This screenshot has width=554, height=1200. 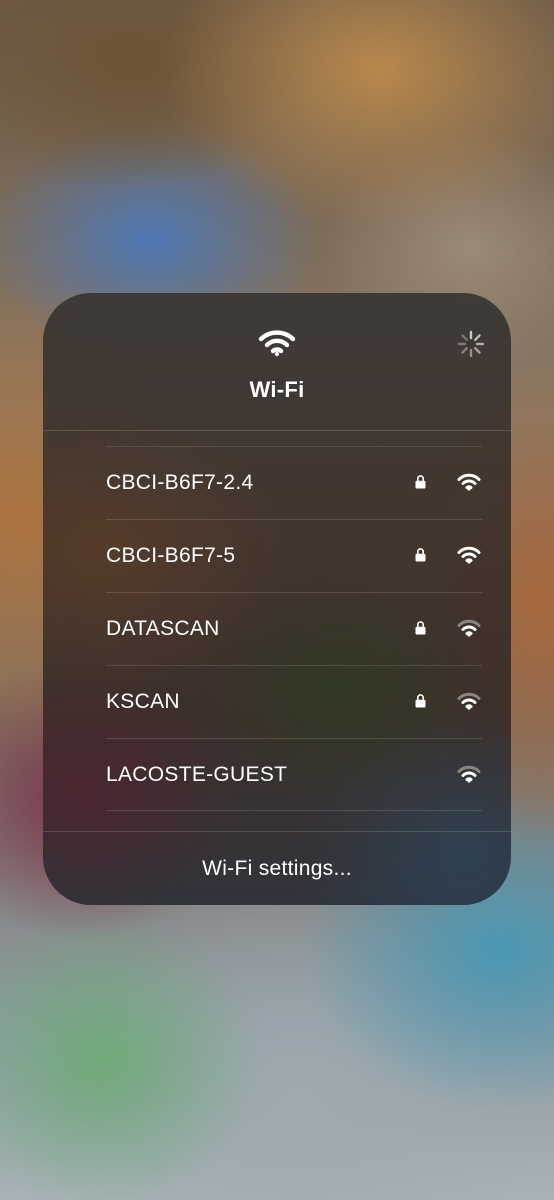 What do you see at coordinates (471, 344) in the screenshot?
I see `activity-spinner-icon` at bounding box center [471, 344].